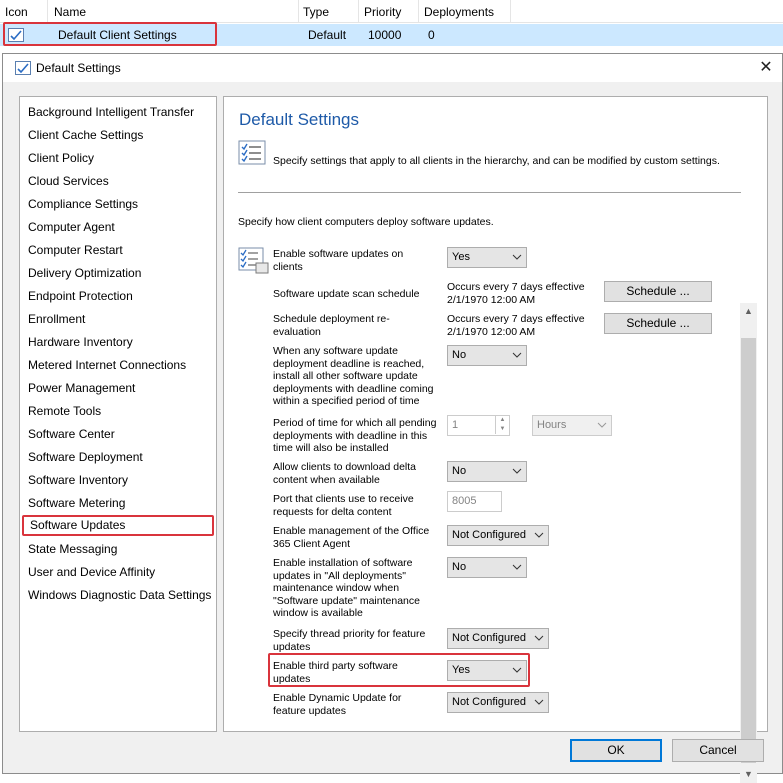  Describe the element at coordinates (502, 420) in the screenshot. I see `spinner-up-icon: ▲` at that location.